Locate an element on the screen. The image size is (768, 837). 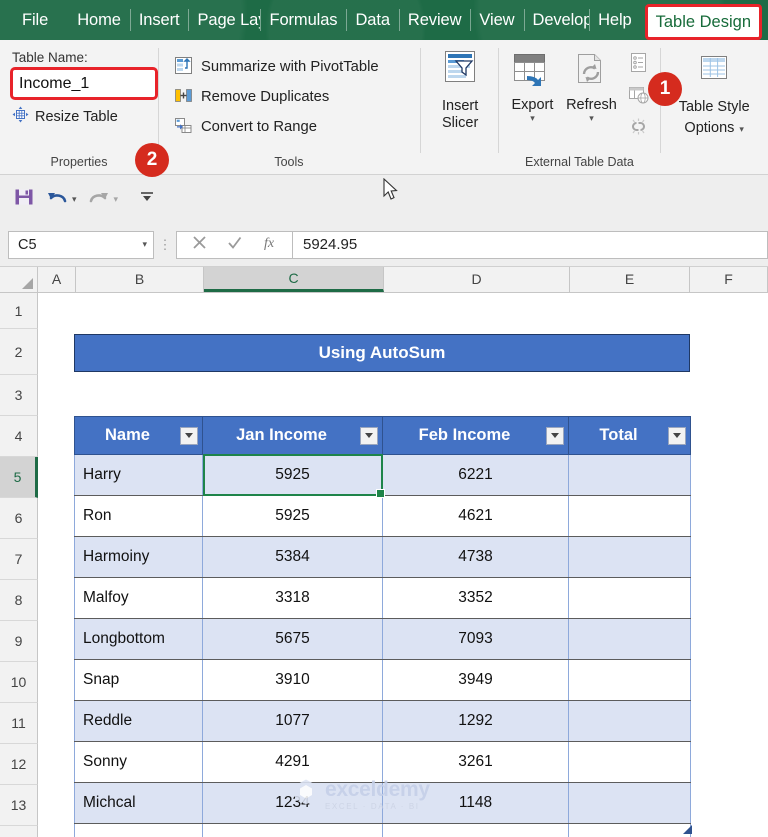
remove-duplicates-button: Remove Duplicates is located at coordinates (297, 97).